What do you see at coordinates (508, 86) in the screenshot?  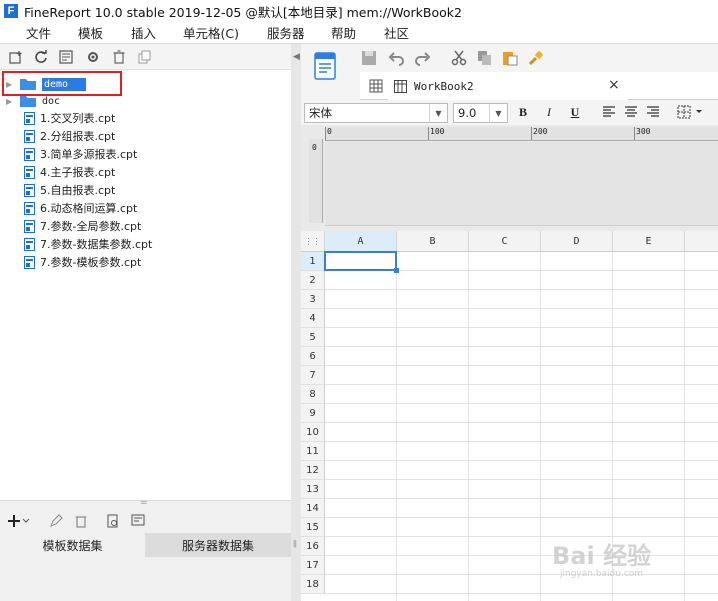 I see `tab-workbook2: WorkBook2` at bounding box center [508, 86].